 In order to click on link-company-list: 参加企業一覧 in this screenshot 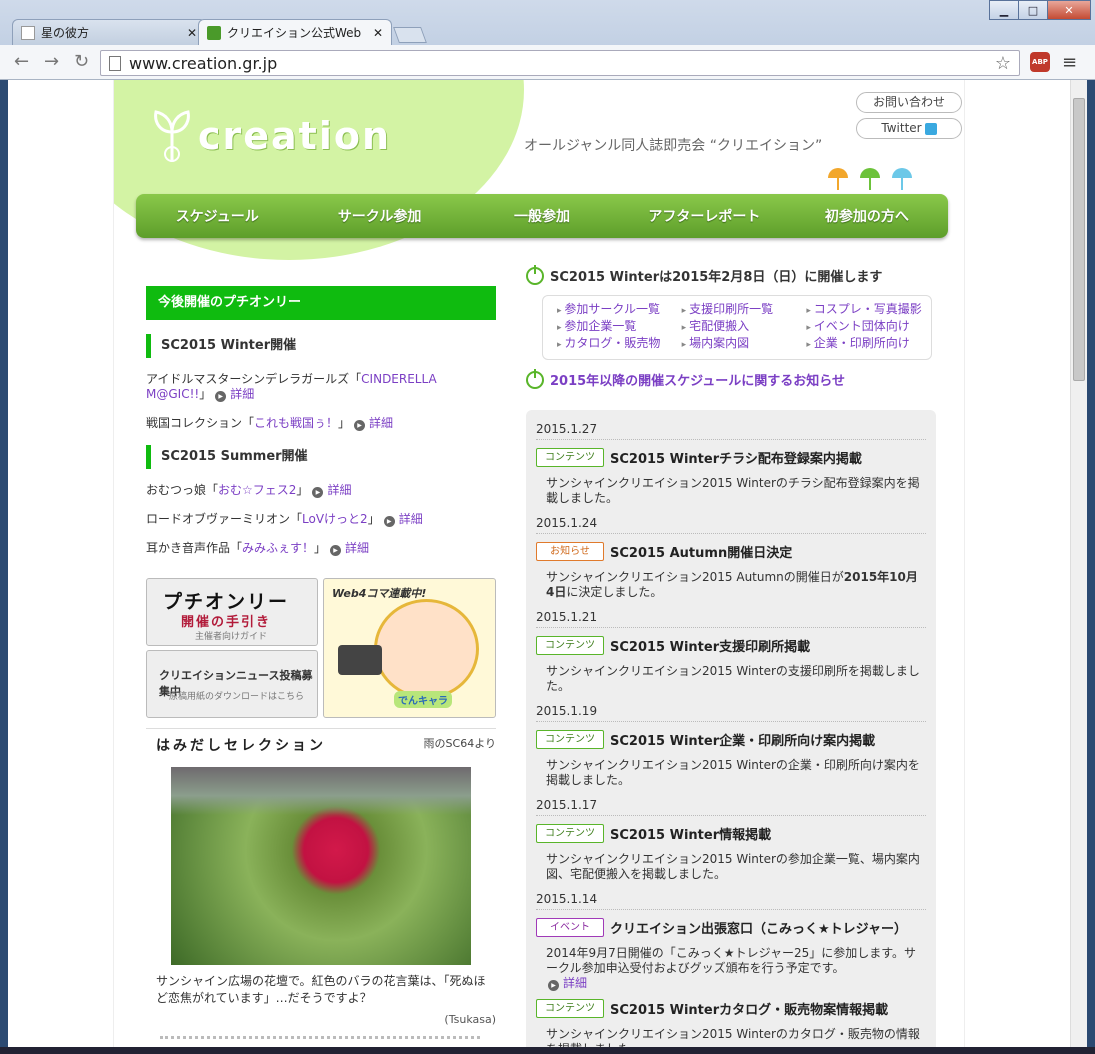, I will do `click(619, 327)`.